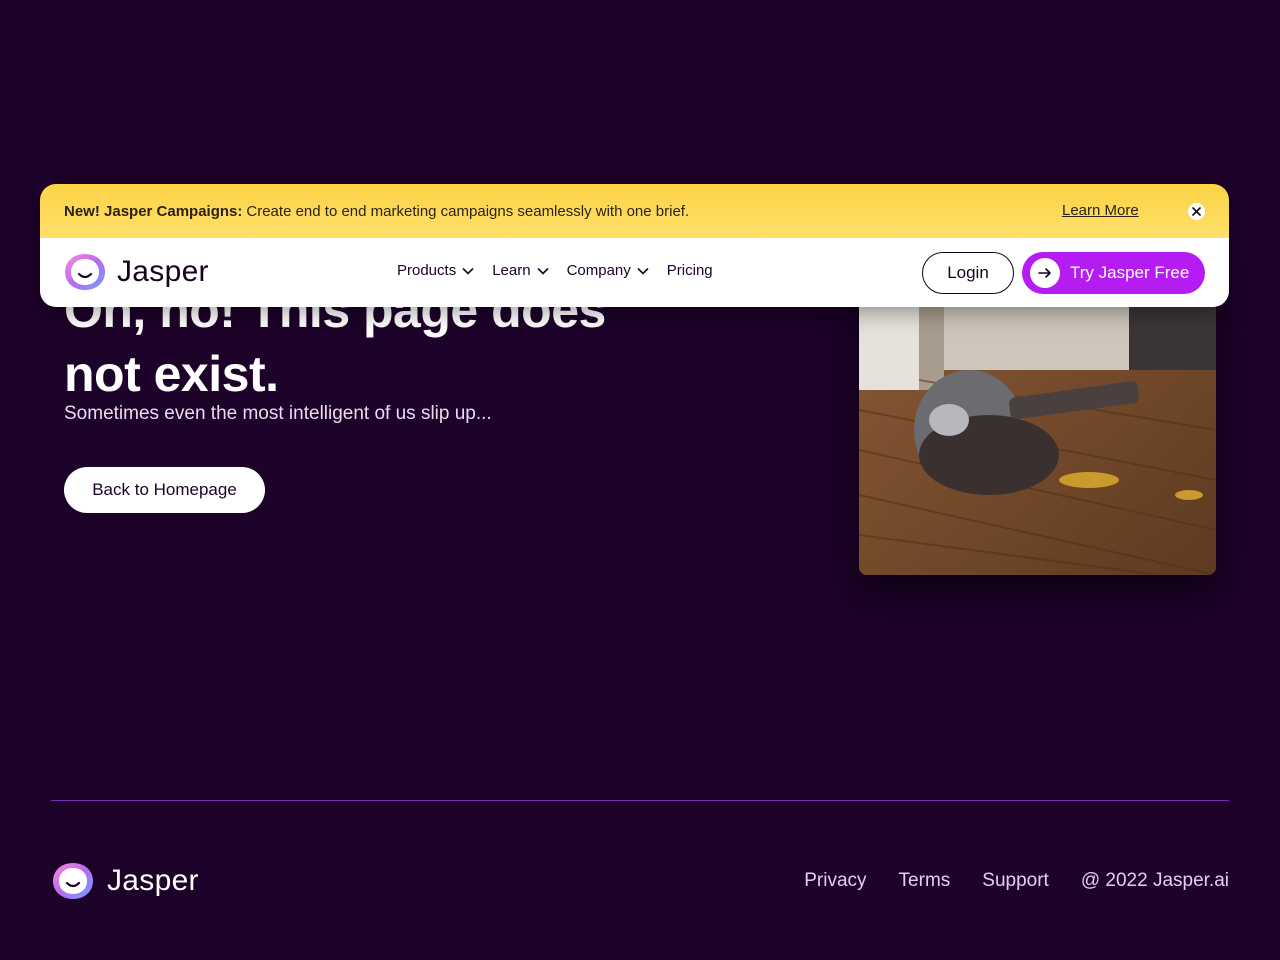 The width and height of the screenshot is (1280, 960). What do you see at coordinates (1037, 427) in the screenshot?
I see `error-gif-image` at bounding box center [1037, 427].